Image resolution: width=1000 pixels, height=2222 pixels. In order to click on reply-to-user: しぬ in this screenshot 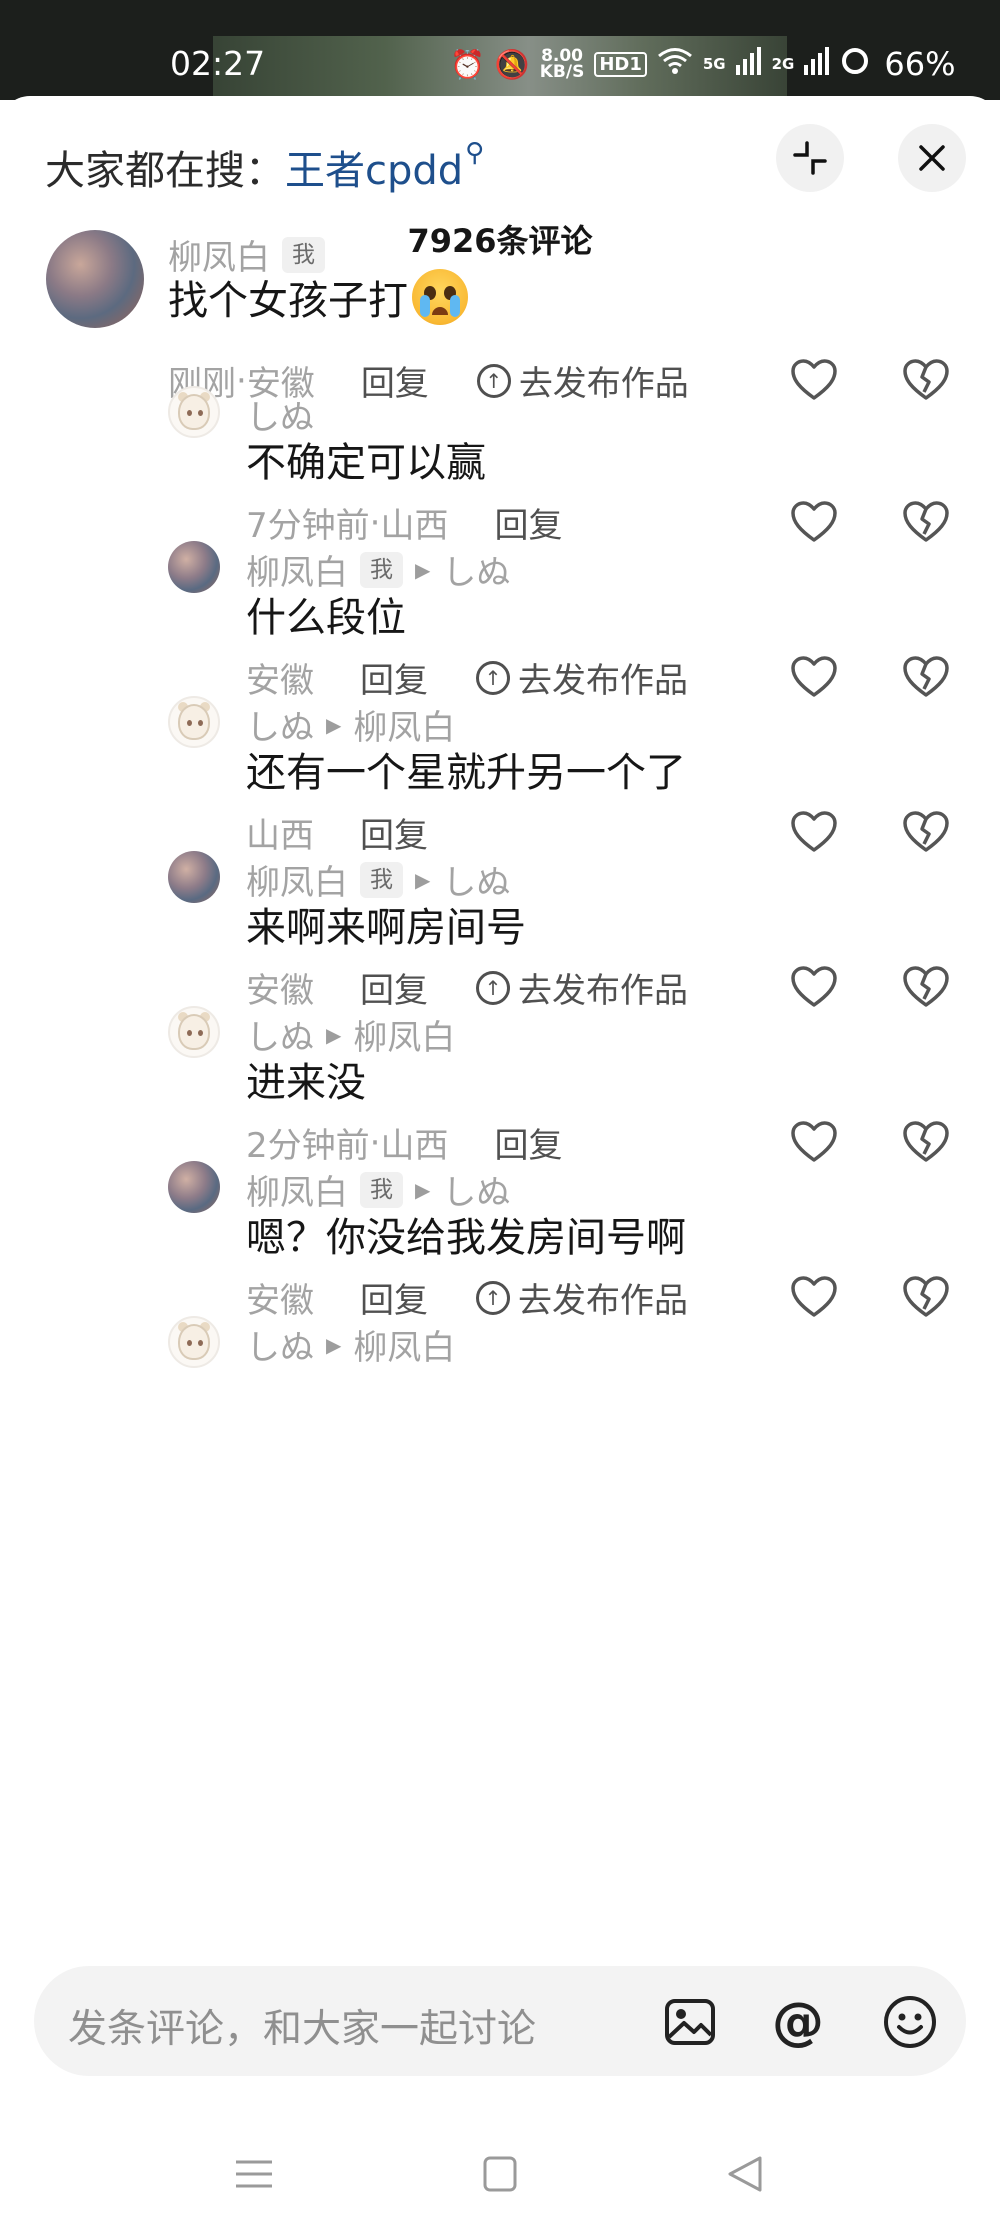, I will do `click(476, 569)`.